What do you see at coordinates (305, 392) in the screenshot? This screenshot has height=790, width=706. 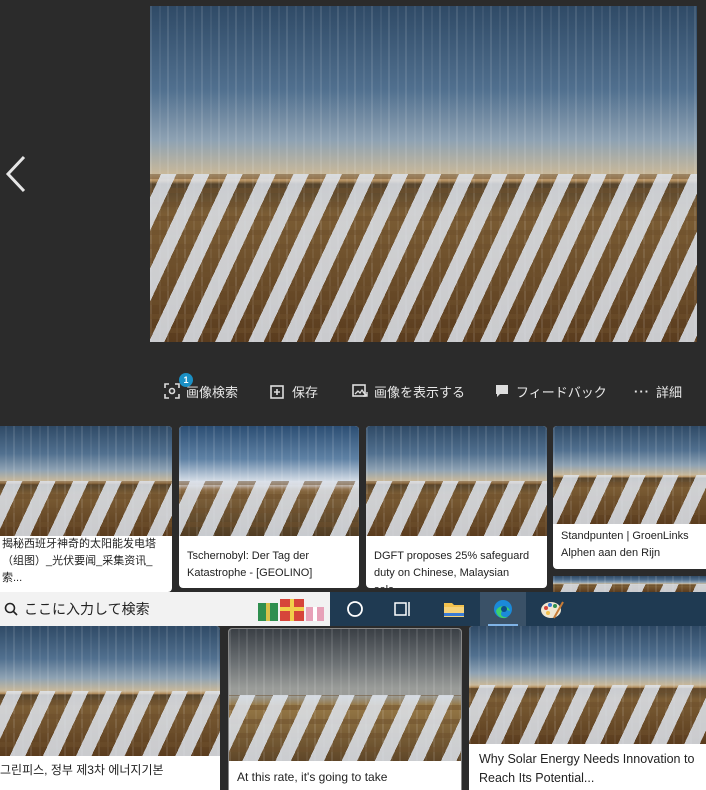 I see `save-label: 保存` at bounding box center [305, 392].